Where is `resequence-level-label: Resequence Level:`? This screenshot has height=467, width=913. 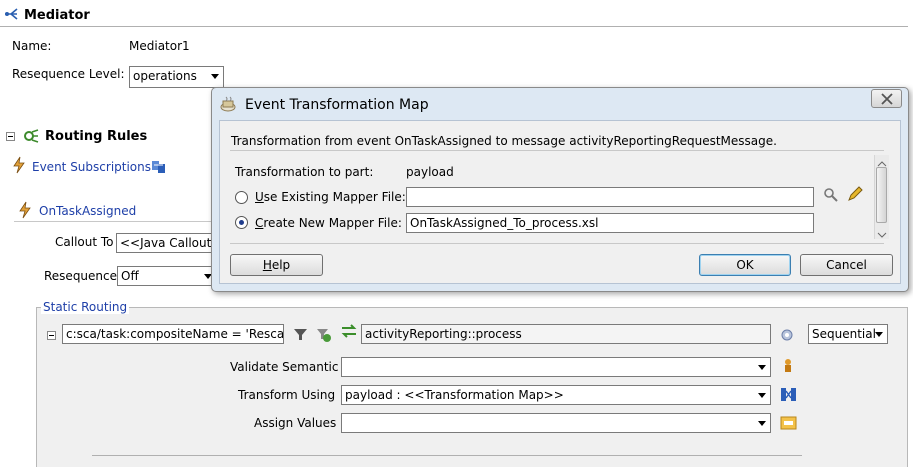
resequence-level-label: Resequence Level: is located at coordinates (68, 74).